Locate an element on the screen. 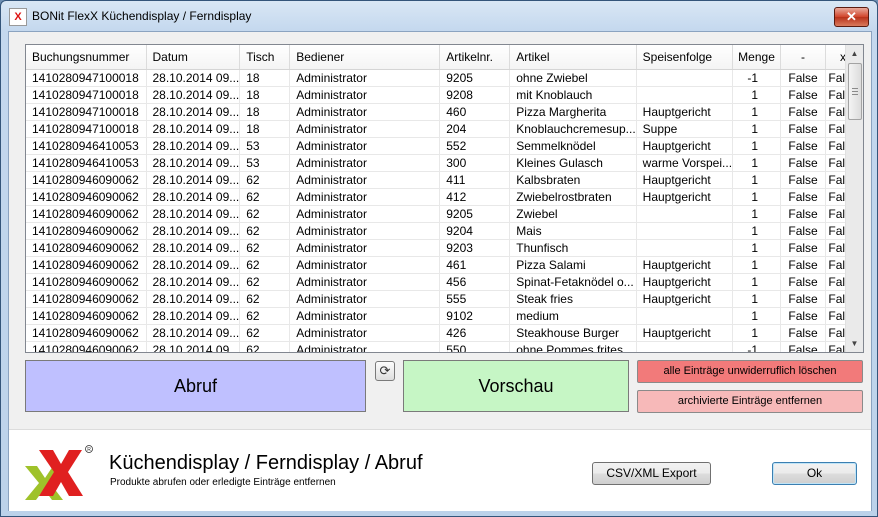  app-icon: X is located at coordinates (18, 17).